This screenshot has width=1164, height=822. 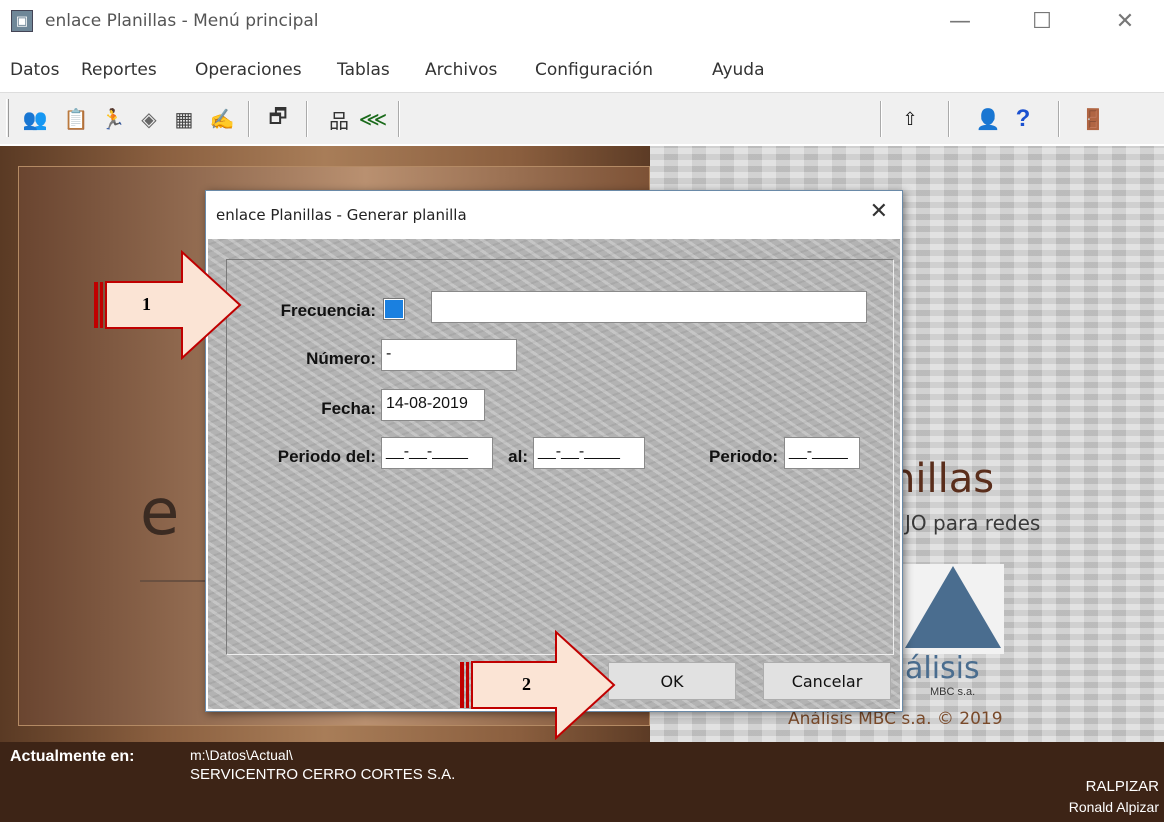 What do you see at coordinates (738, 70) in the screenshot?
I see `menu-ayuda: Ayuda` at bounding box center [738, 70].